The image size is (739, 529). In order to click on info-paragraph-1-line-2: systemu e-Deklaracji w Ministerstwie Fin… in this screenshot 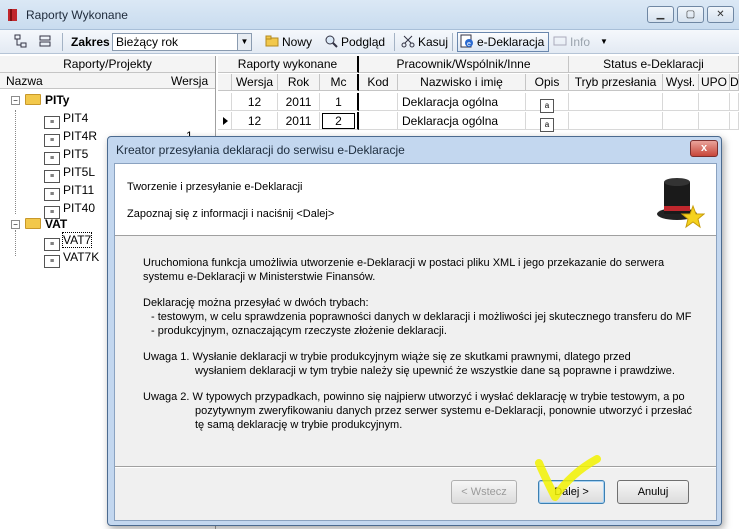, I will do `click(259, 277)`.